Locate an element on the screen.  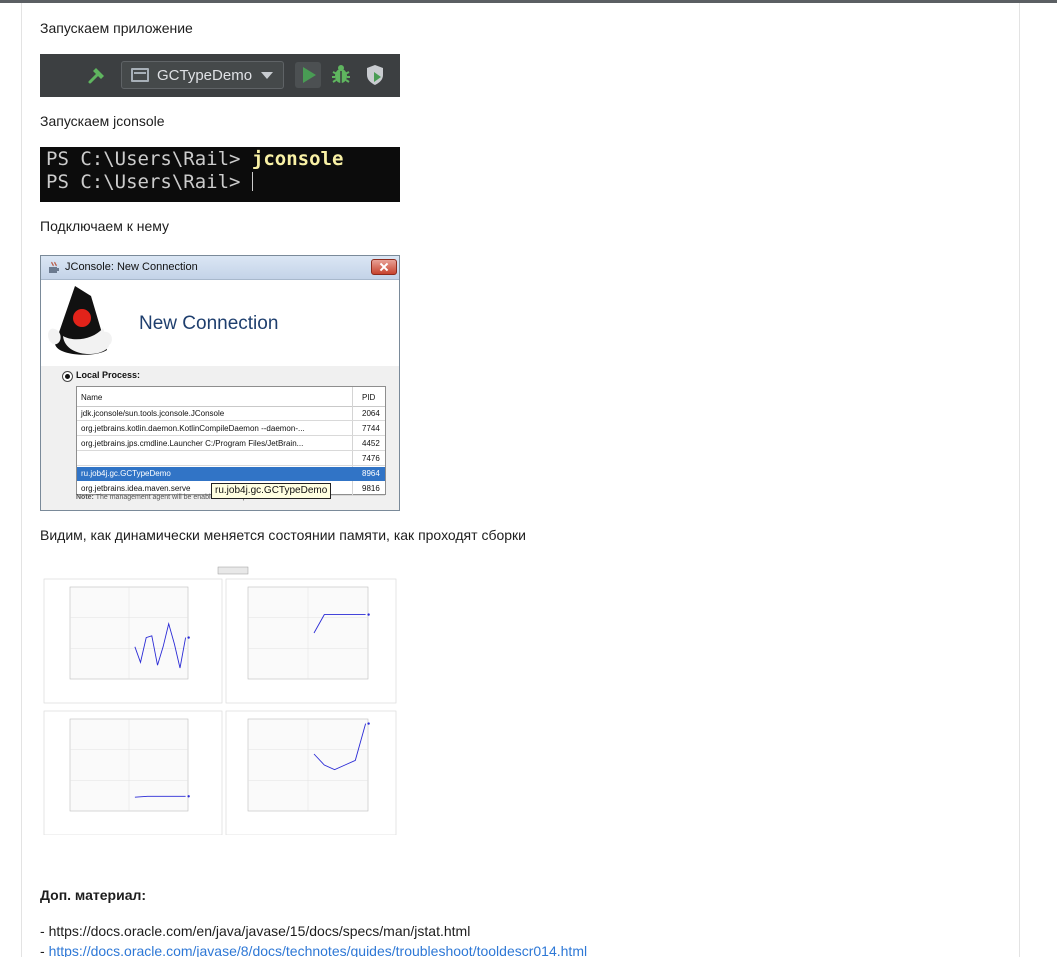
java-cup-icon is located at coordinates (54, 267).